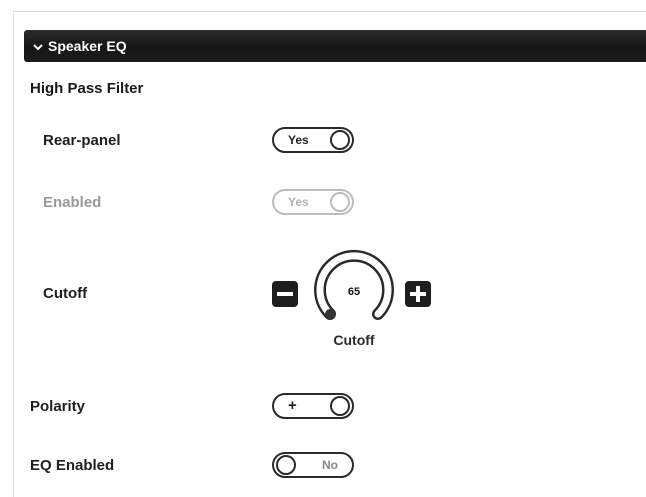 The image size is (646, 497). I want to click on plus-icon, so click(418, 294).